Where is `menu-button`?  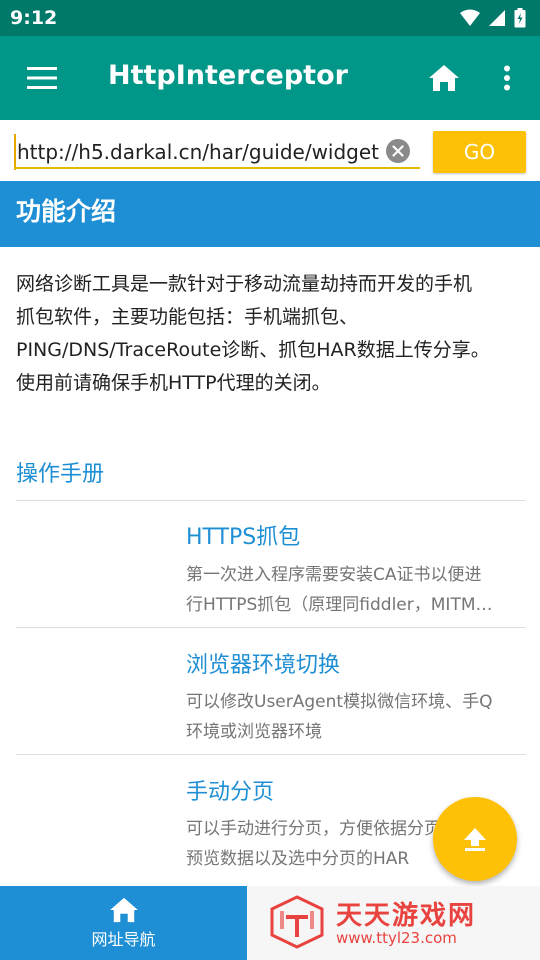 menu-button is located at coordinates (42, 78).